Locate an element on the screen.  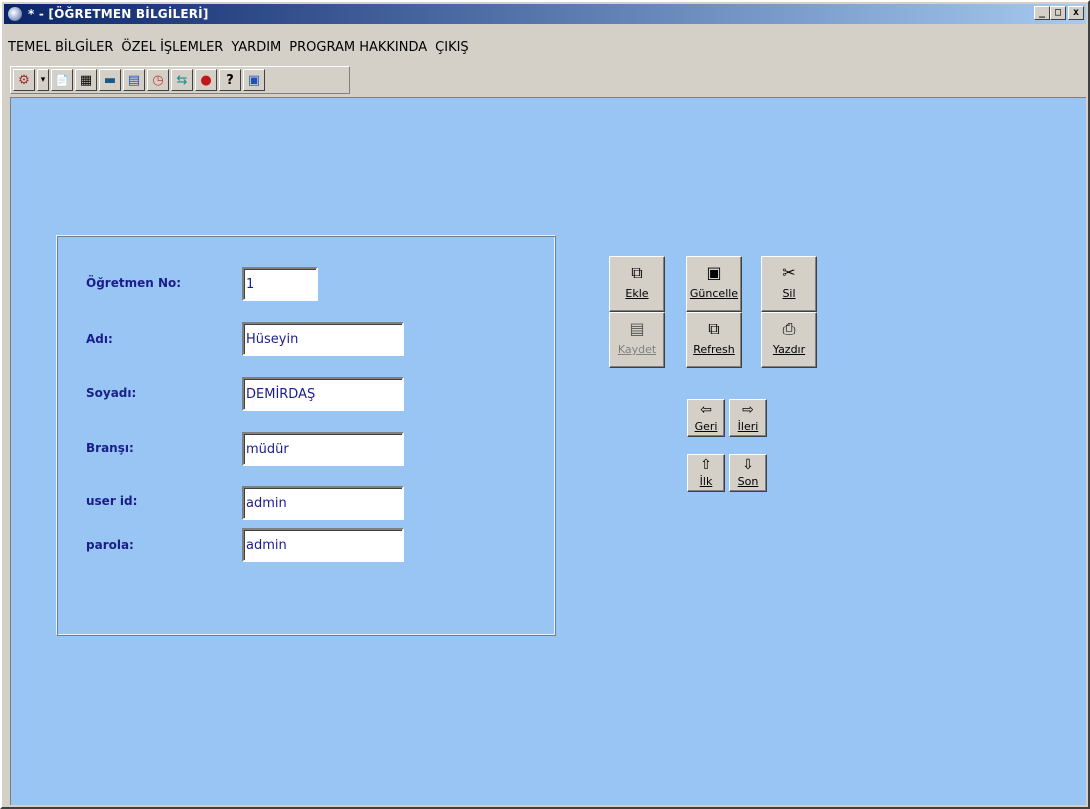
menu-ozel-islemler: ÖZEL İŞLEMLER is located at coordinates (172, 47).